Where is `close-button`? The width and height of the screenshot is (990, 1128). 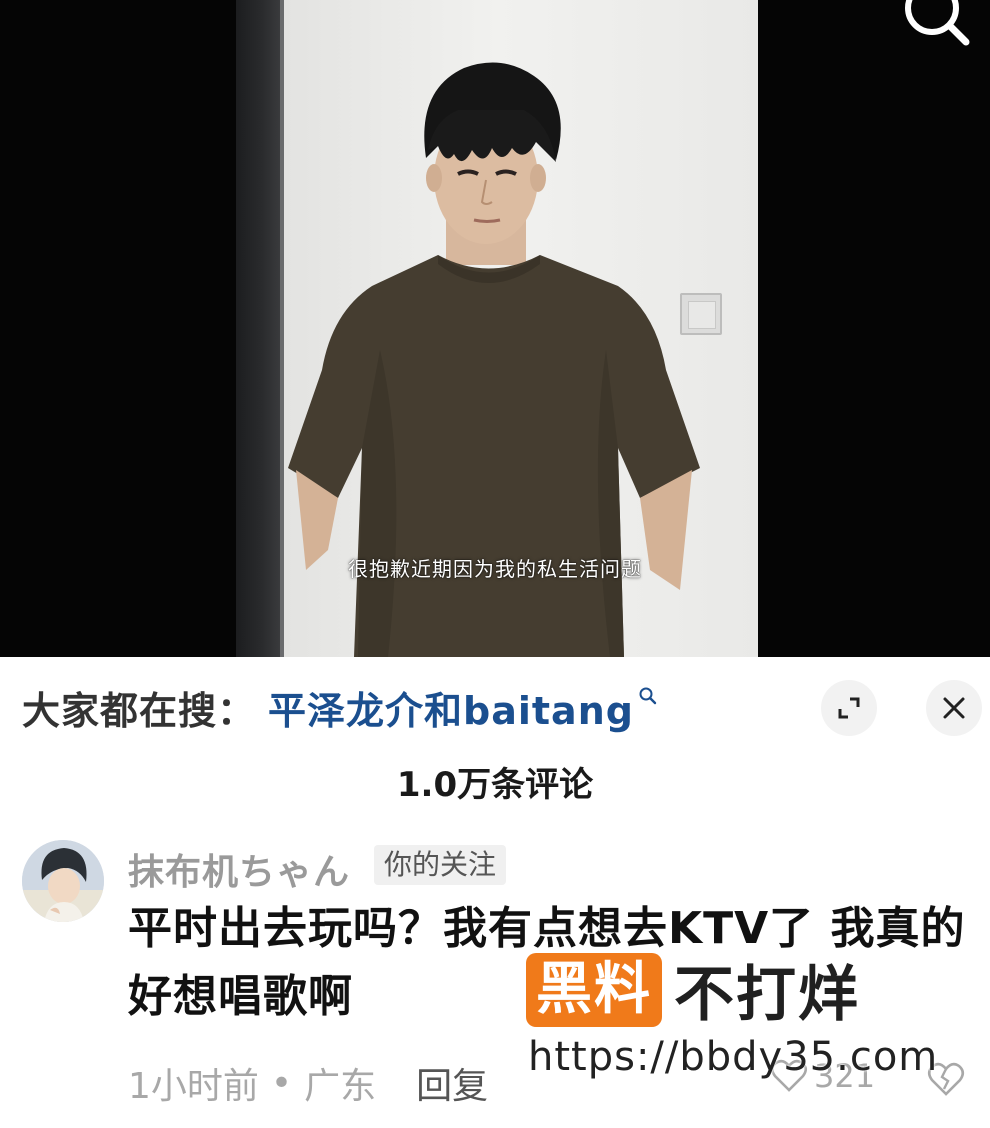 close-button is located at coordinates (954, 708).